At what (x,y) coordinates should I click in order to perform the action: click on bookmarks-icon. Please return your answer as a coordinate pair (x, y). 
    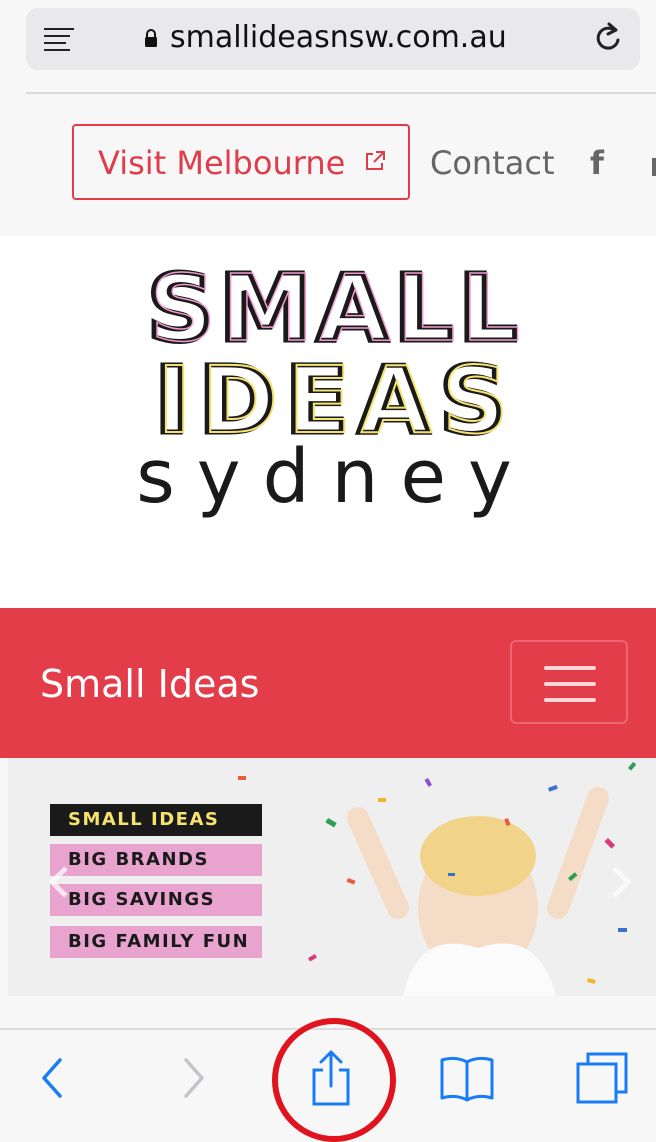
    Looking at the image, I should click on (467, 1078).